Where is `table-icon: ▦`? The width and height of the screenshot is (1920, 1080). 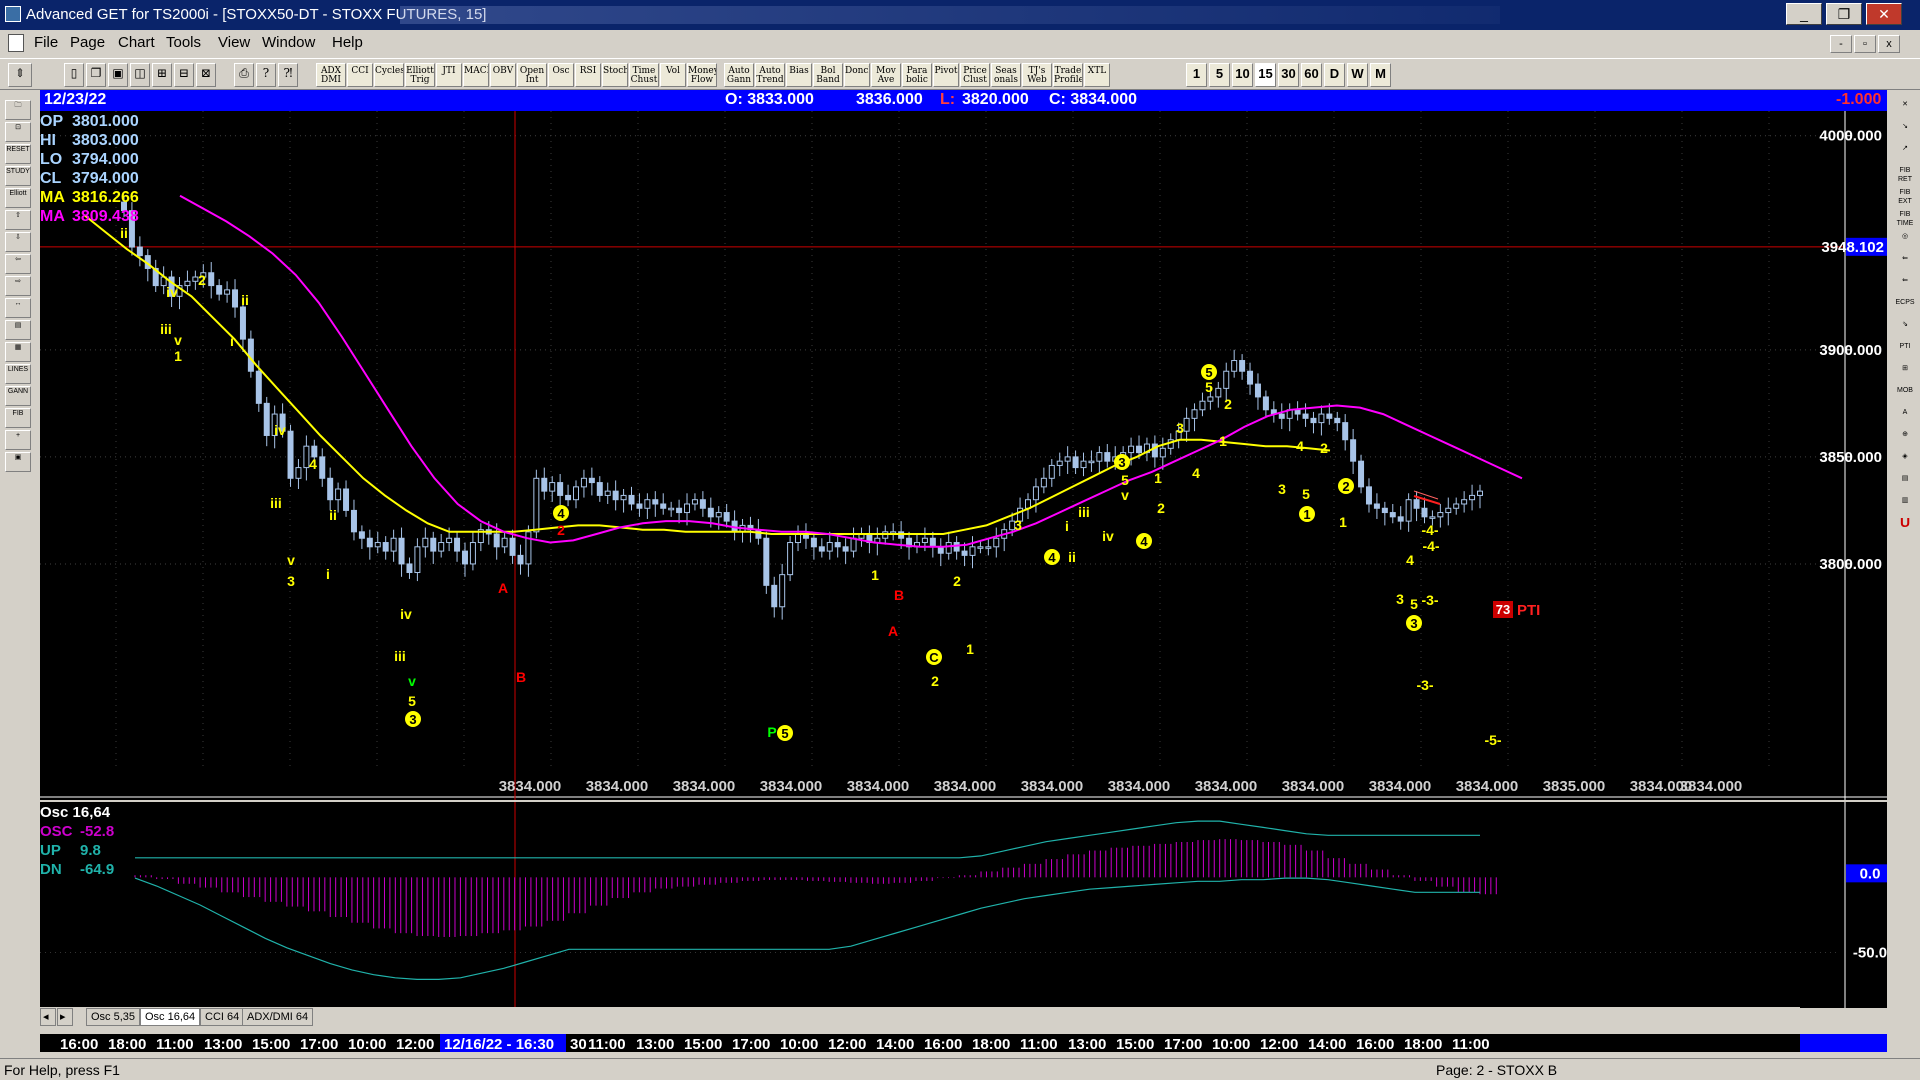 table-icon: ▦ is located at coordinates (18, 352).